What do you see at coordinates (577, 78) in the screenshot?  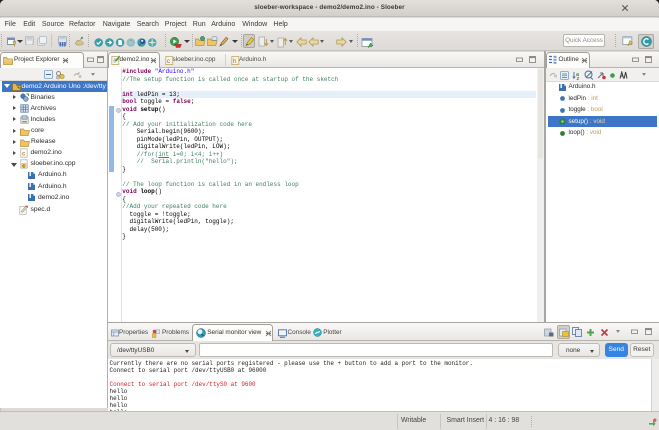 I see `svg-text: z` at bounding box center [577, 78].